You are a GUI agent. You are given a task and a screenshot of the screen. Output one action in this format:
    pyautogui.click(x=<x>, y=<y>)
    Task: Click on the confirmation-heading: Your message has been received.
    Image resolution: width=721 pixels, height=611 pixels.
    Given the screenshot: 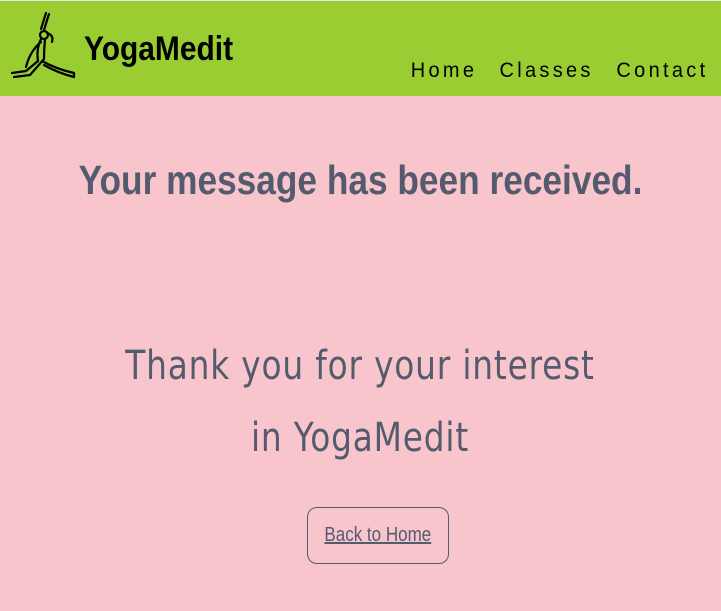 What is the action you would take?
    pyautogui.click(x=360, y=180)
    